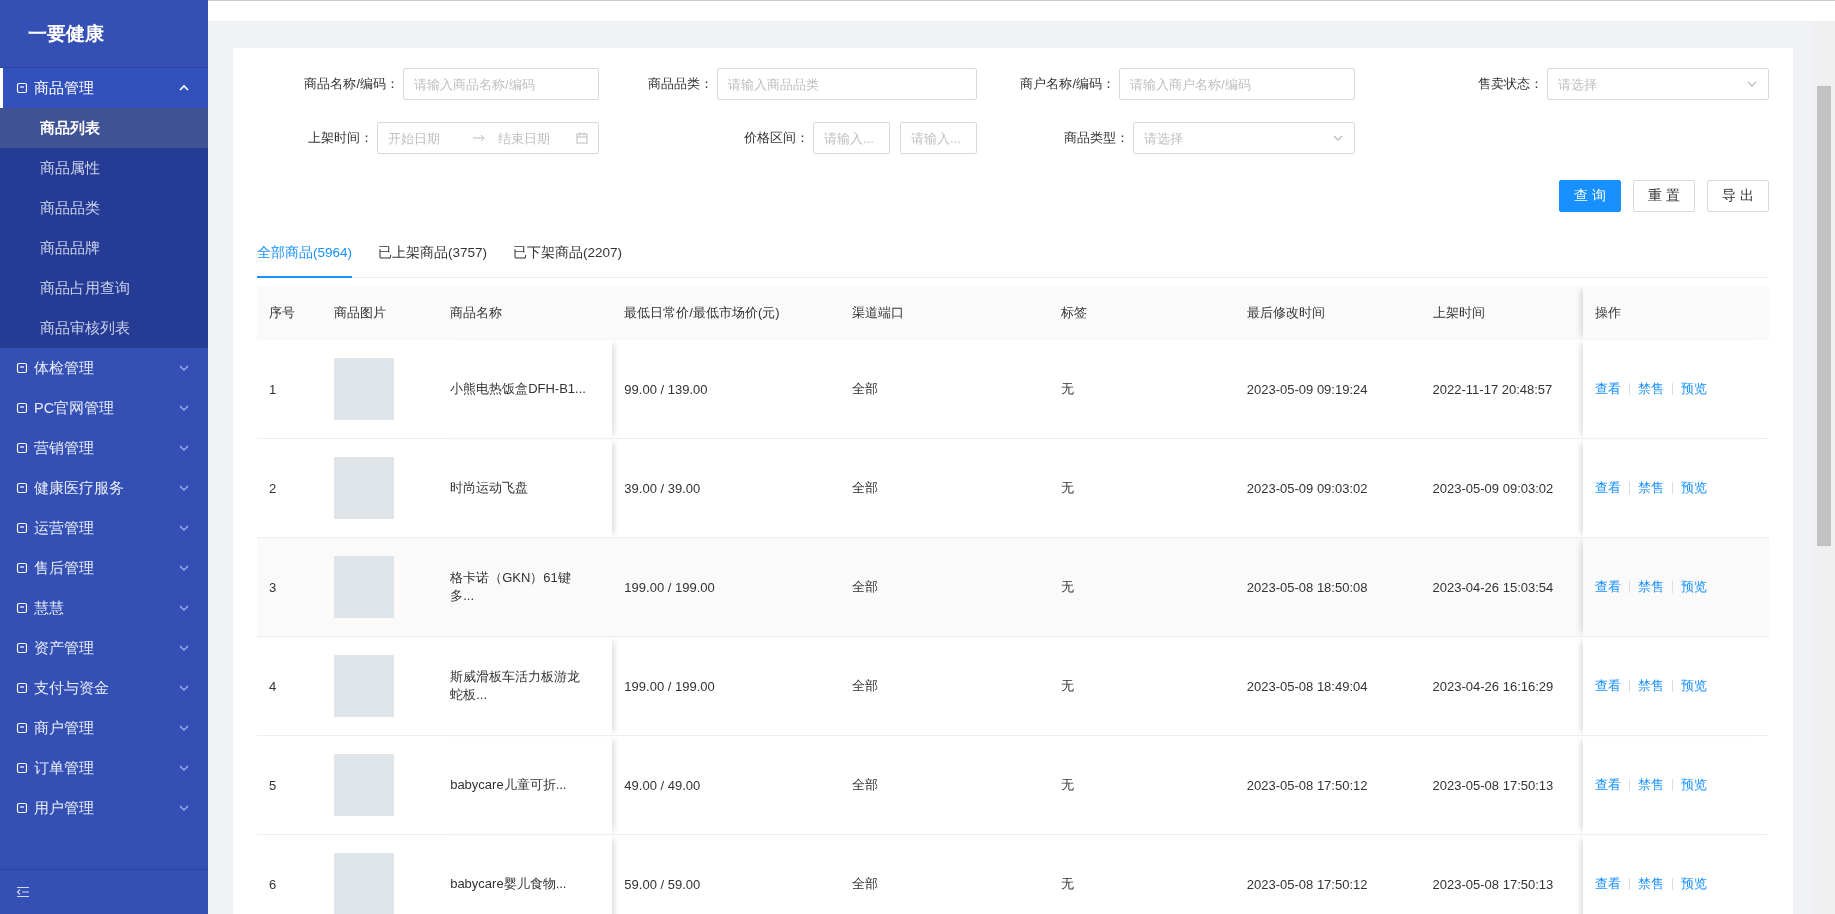 The image size is (1835, 914). What do you see at coordinates (23, 892) in the screenshot?
I see `collapse-menu-icon` at bounding box center [23, 892].